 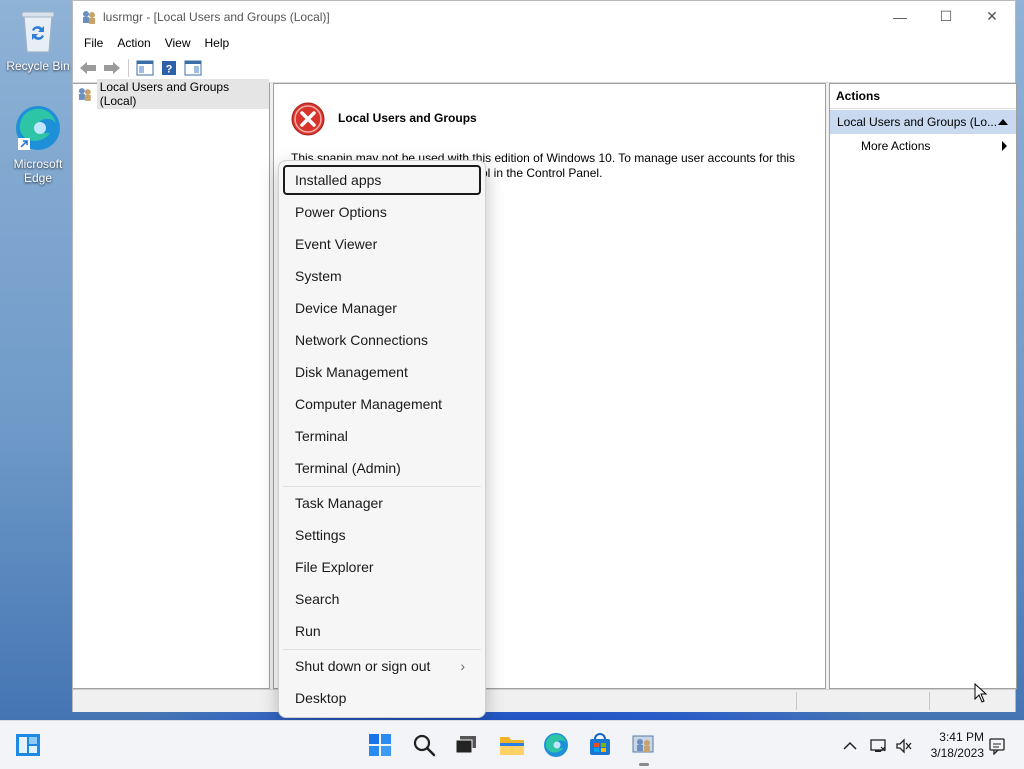 What do you see at coordinates (112, 68) in the screenshot?
I see `forward-button` at bounding box center [112, 68].